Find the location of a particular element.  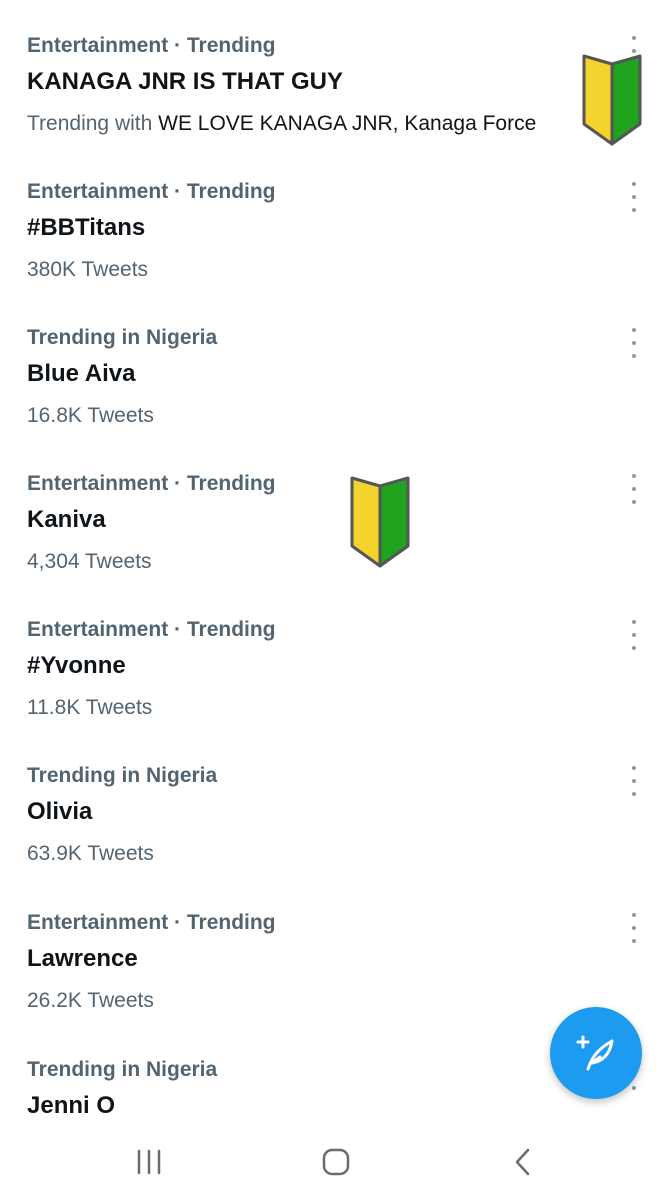

trend-tweet-count: 26.2K Tweets is located at coordinates (90, 1000).